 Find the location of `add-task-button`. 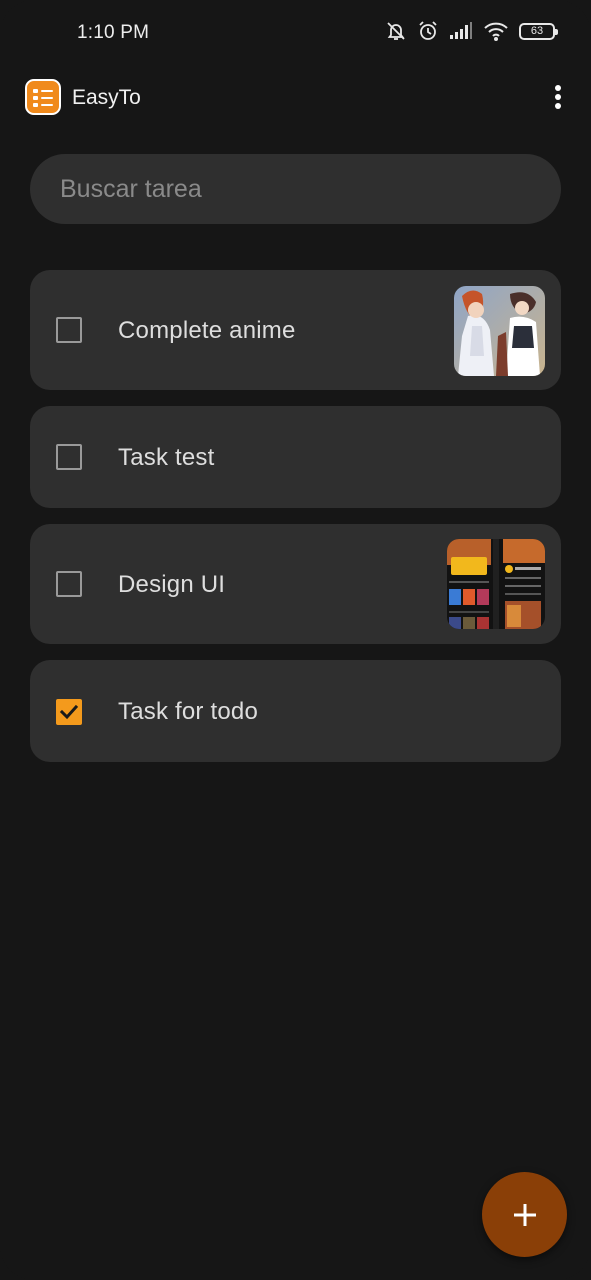

add-task-button is located at coordinates (524, 1214).